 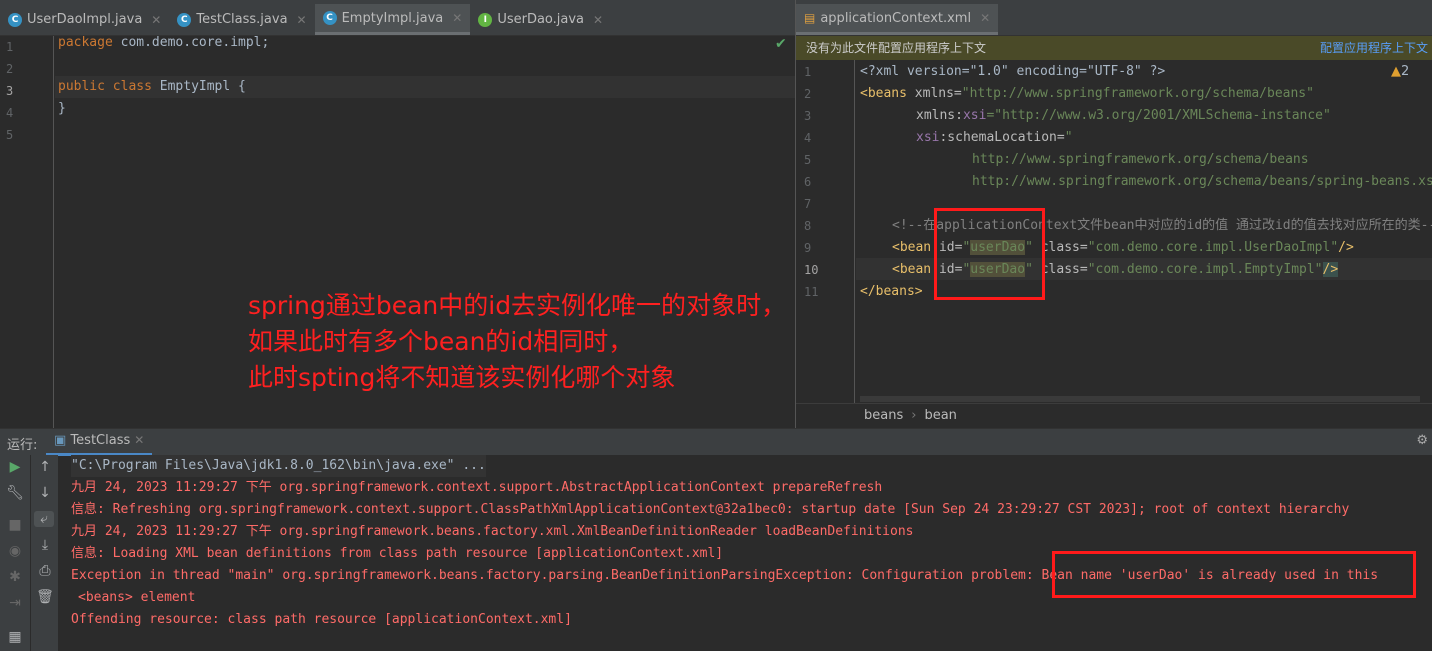 What do you see at coordinates (27, 232) in the screenshot?
I see `left-gutter: 1 2 3 4 5` at bounding box center [27, 232].